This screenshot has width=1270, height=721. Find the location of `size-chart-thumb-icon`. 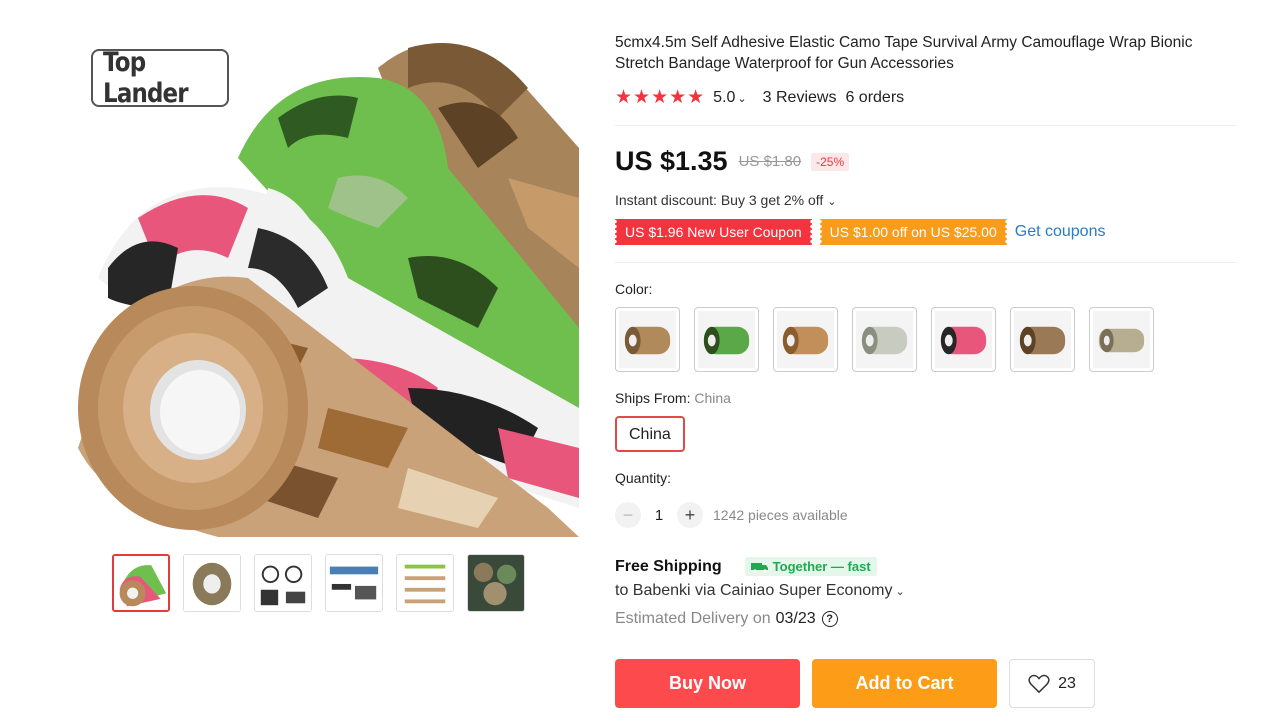

size-chart-thumb-icon is located at coordinates (425, 583).